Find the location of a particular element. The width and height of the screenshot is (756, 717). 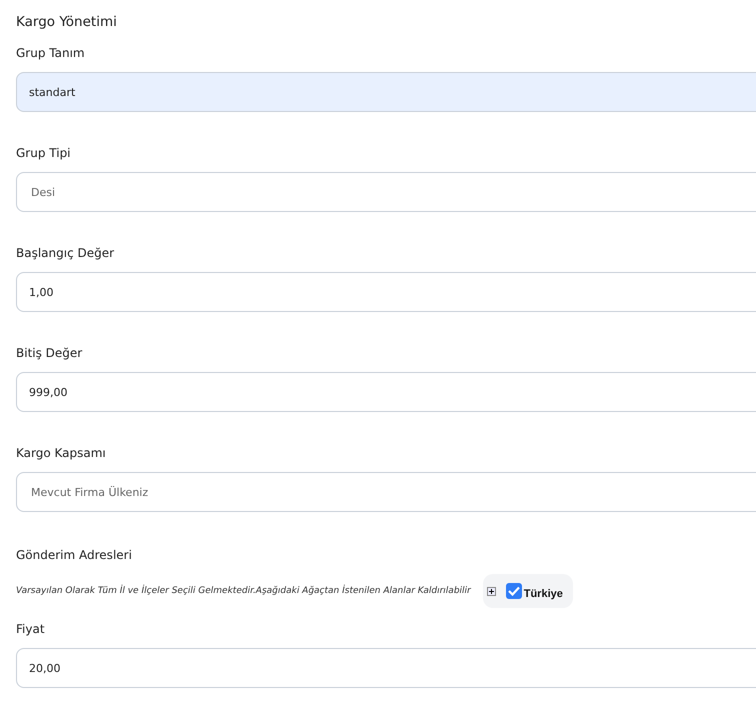

select-field: Mevcut Firma Ülkeniz is located at coordinates (386, 492).